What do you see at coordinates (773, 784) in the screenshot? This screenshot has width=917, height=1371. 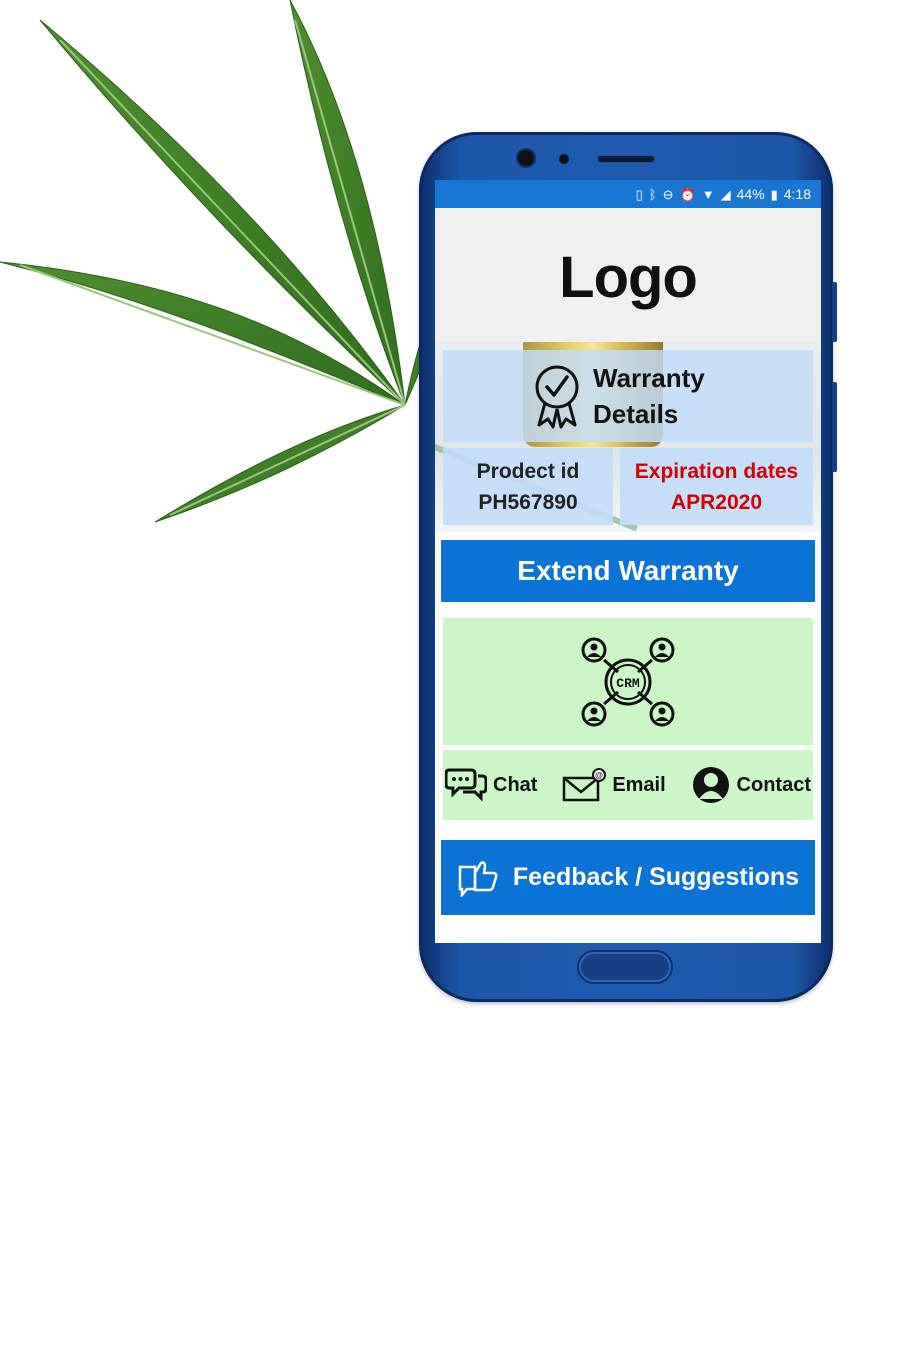 I see `contact-label: Contact` at bounding box center [773, 784].